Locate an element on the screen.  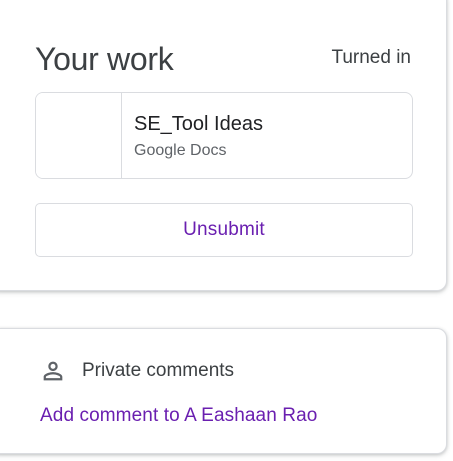
private-comments-header: Private comments is located at coordinates (136, 371).